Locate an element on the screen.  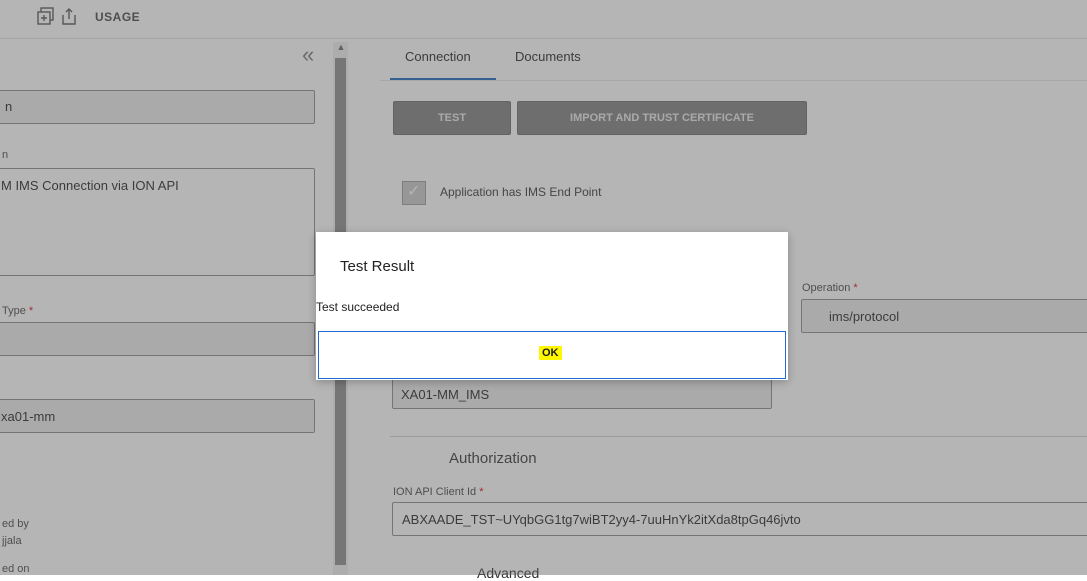
ok-button: OK is located at coordinates (550, 353).